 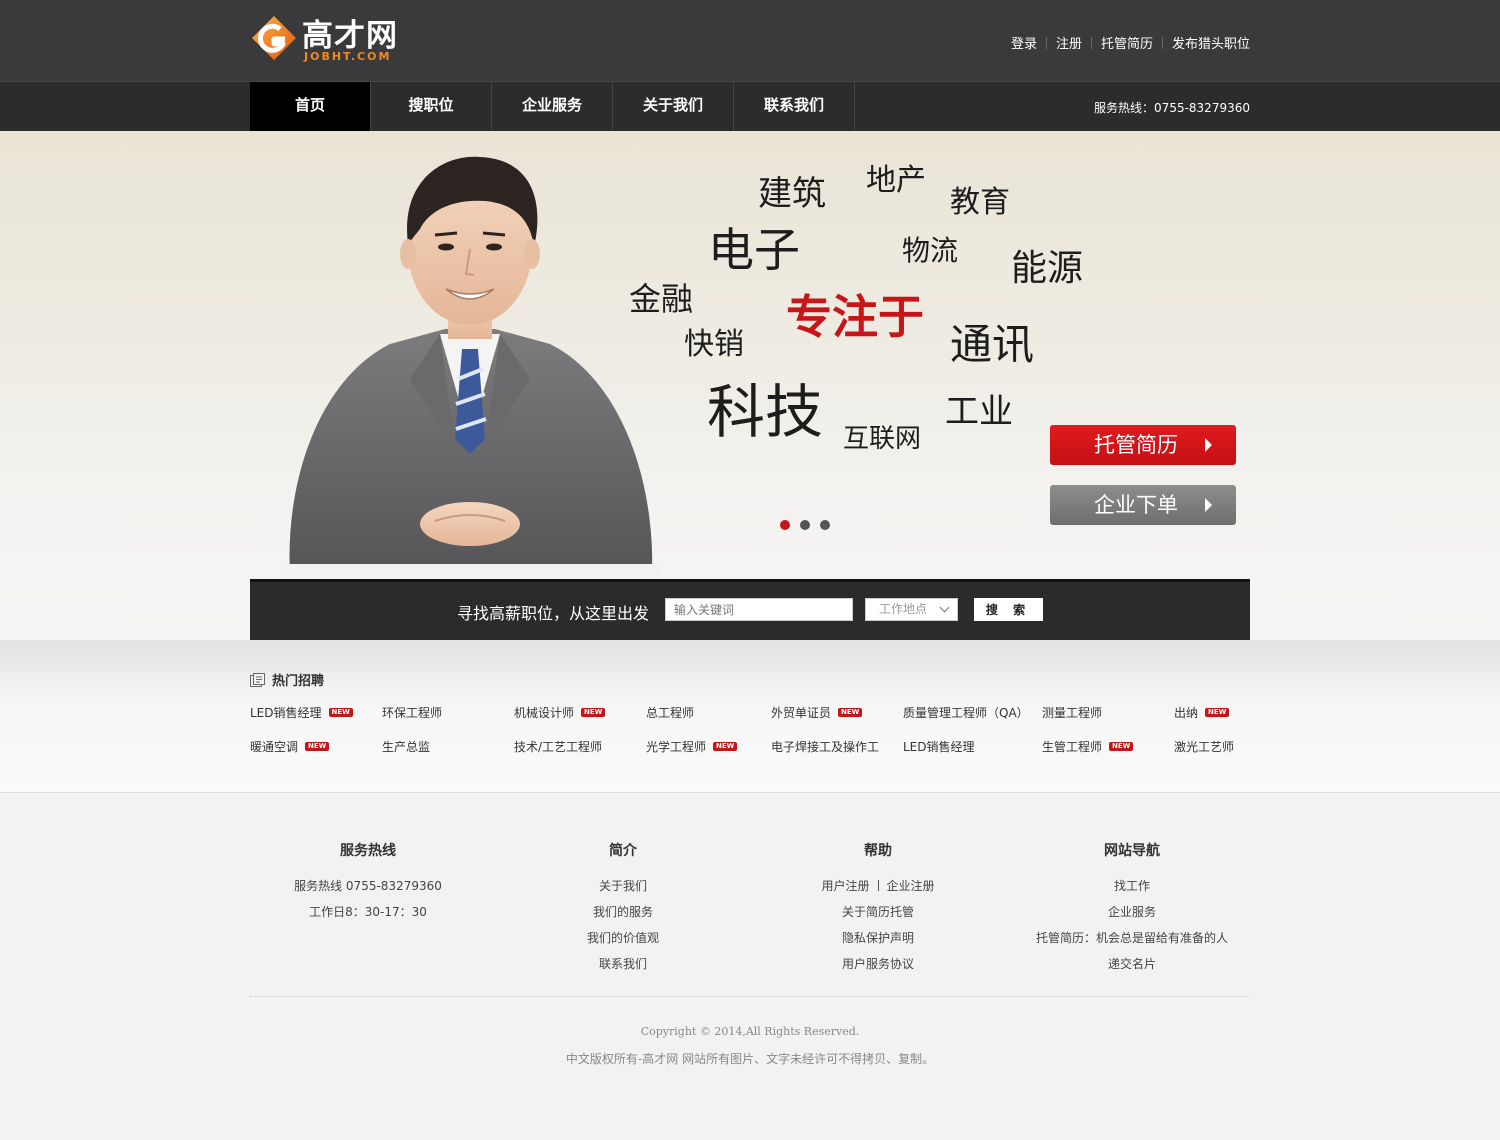 I want to click on hot-job-label: 生产总监, so click(x=406, y=747).